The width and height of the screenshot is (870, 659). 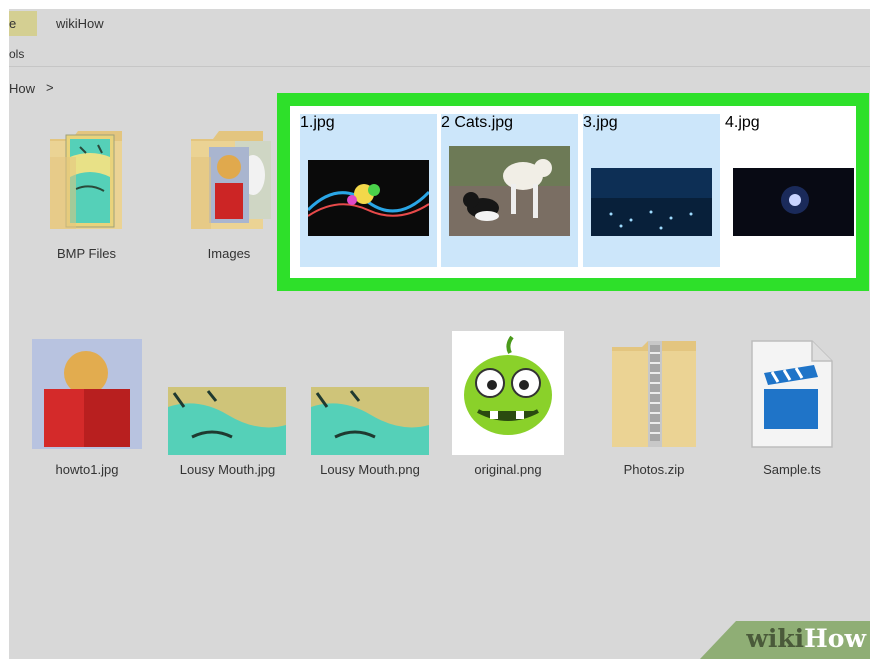 I want to click on ribbon-tab-label: e, so click(x=13, y=23).